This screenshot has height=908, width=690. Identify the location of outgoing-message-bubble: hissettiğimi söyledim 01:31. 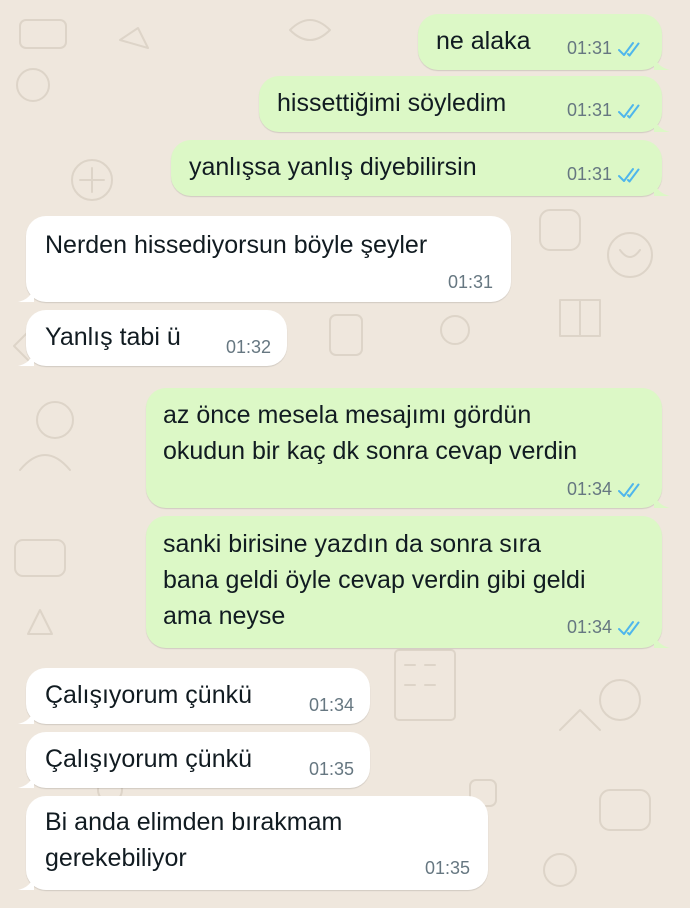
(464, 104).